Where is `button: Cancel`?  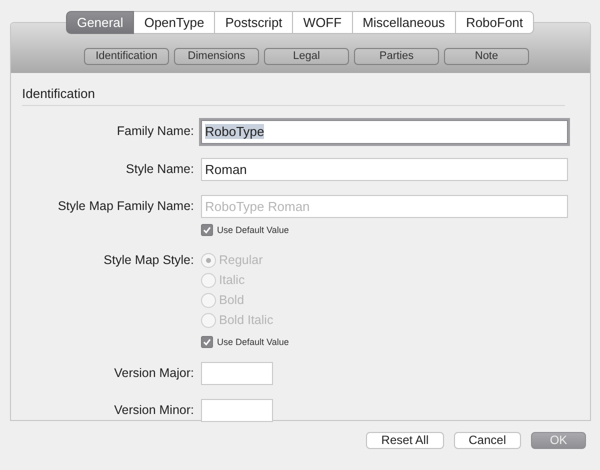
button: Cancel is located at coordinates (487, 440).